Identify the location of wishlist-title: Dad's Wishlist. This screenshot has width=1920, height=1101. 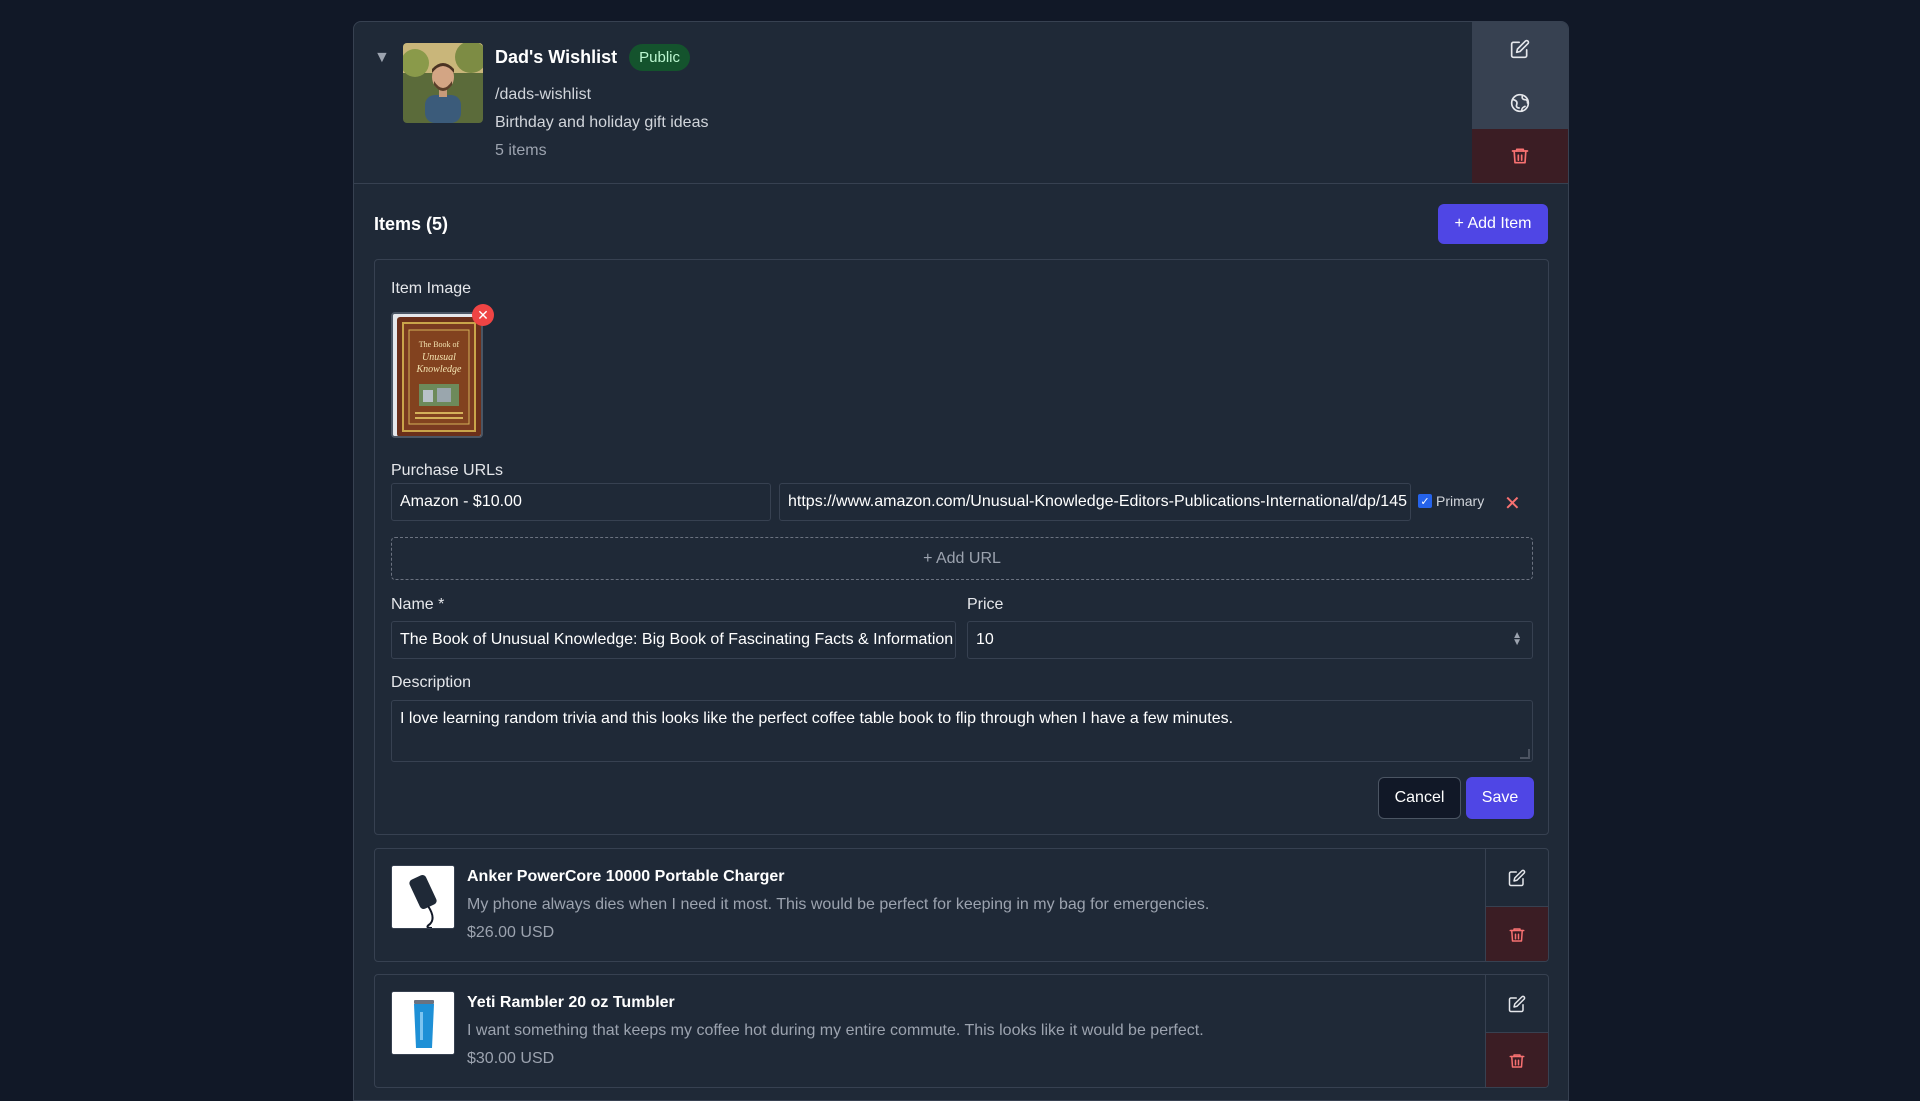
(556, 57).